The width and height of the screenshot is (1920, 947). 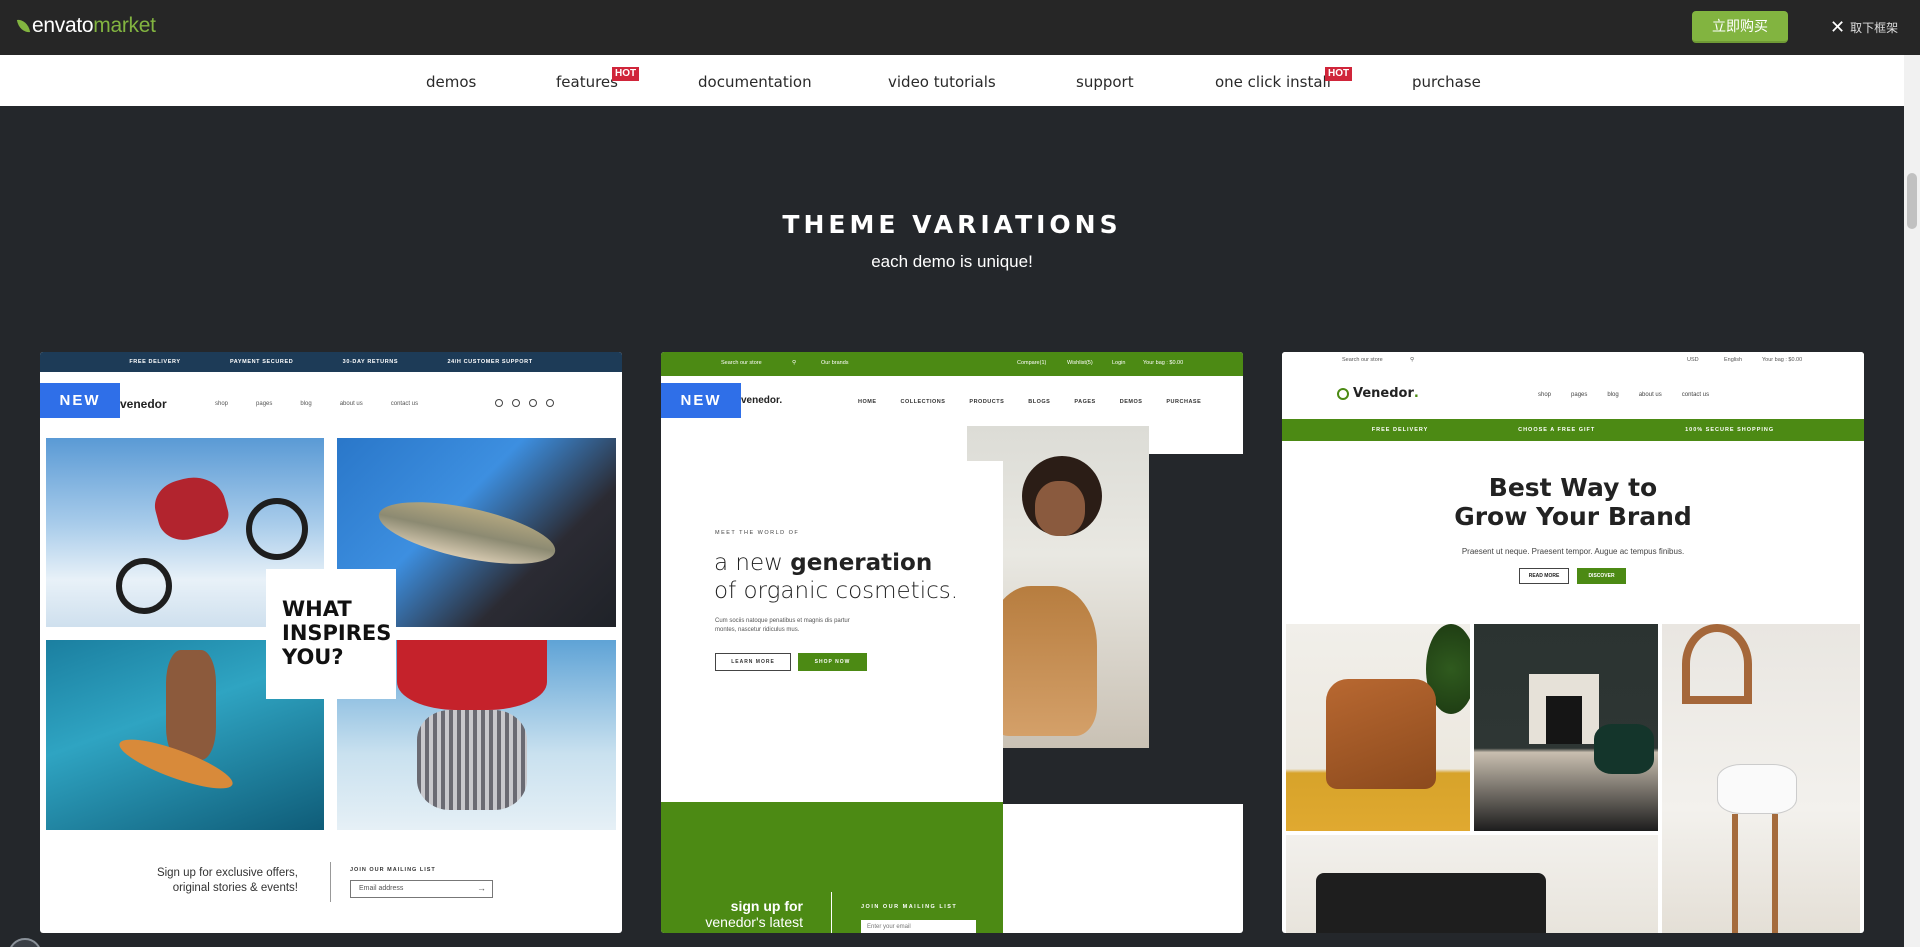 I want to click on strip-item: 24/H CUSTOMER SUPPORT, so click(x=490, y=362).